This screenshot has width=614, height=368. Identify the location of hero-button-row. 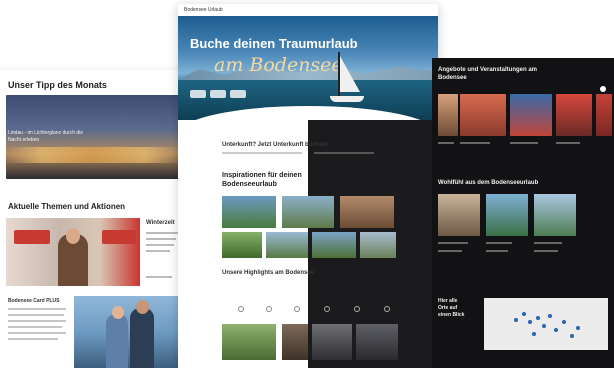
(218, 94).